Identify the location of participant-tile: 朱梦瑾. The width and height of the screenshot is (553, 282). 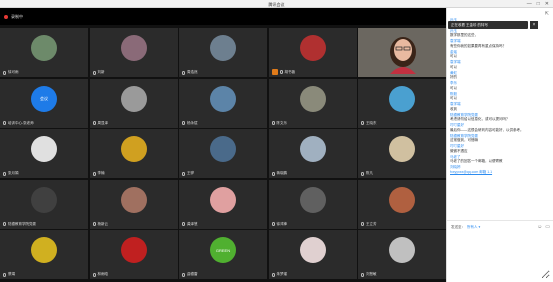
(312, 254).